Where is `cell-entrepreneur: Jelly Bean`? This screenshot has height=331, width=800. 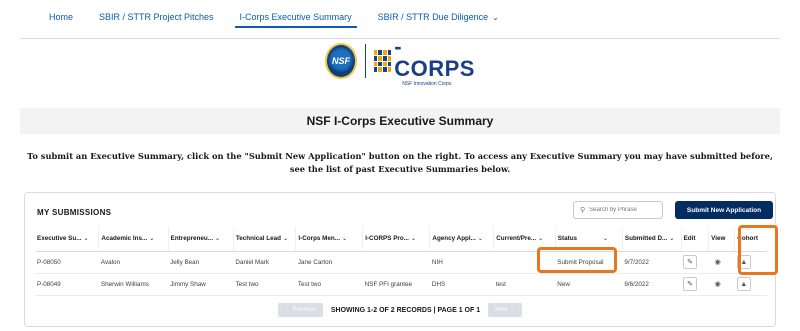 cell-entrepreneur: Jelly Bean is located at coordinates (201, 262).